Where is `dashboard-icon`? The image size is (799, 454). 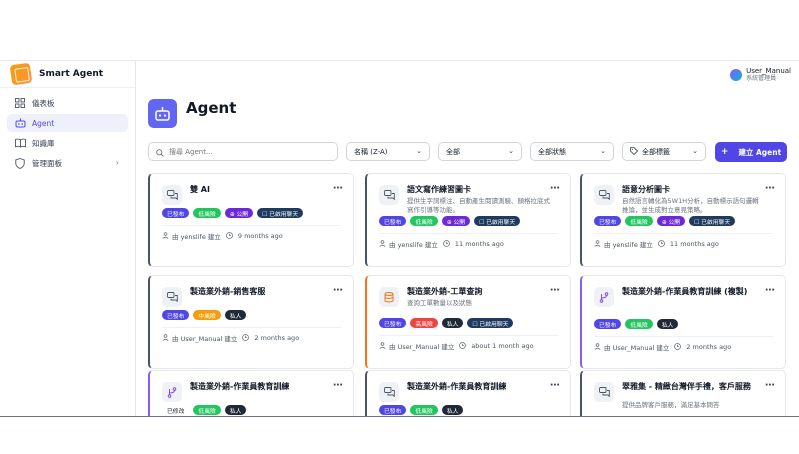
dashboard-icon is located at coordinates (20, 103).